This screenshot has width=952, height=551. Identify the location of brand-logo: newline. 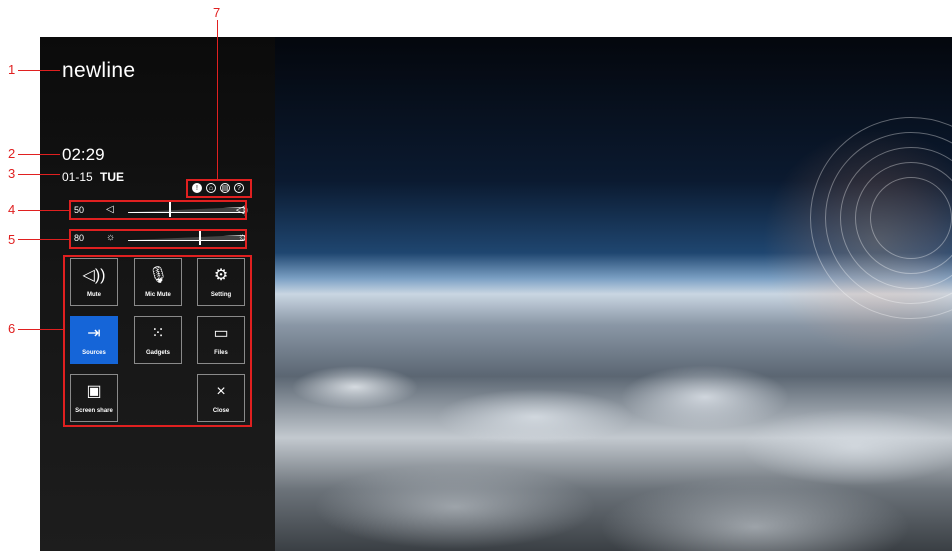
(99, 70).